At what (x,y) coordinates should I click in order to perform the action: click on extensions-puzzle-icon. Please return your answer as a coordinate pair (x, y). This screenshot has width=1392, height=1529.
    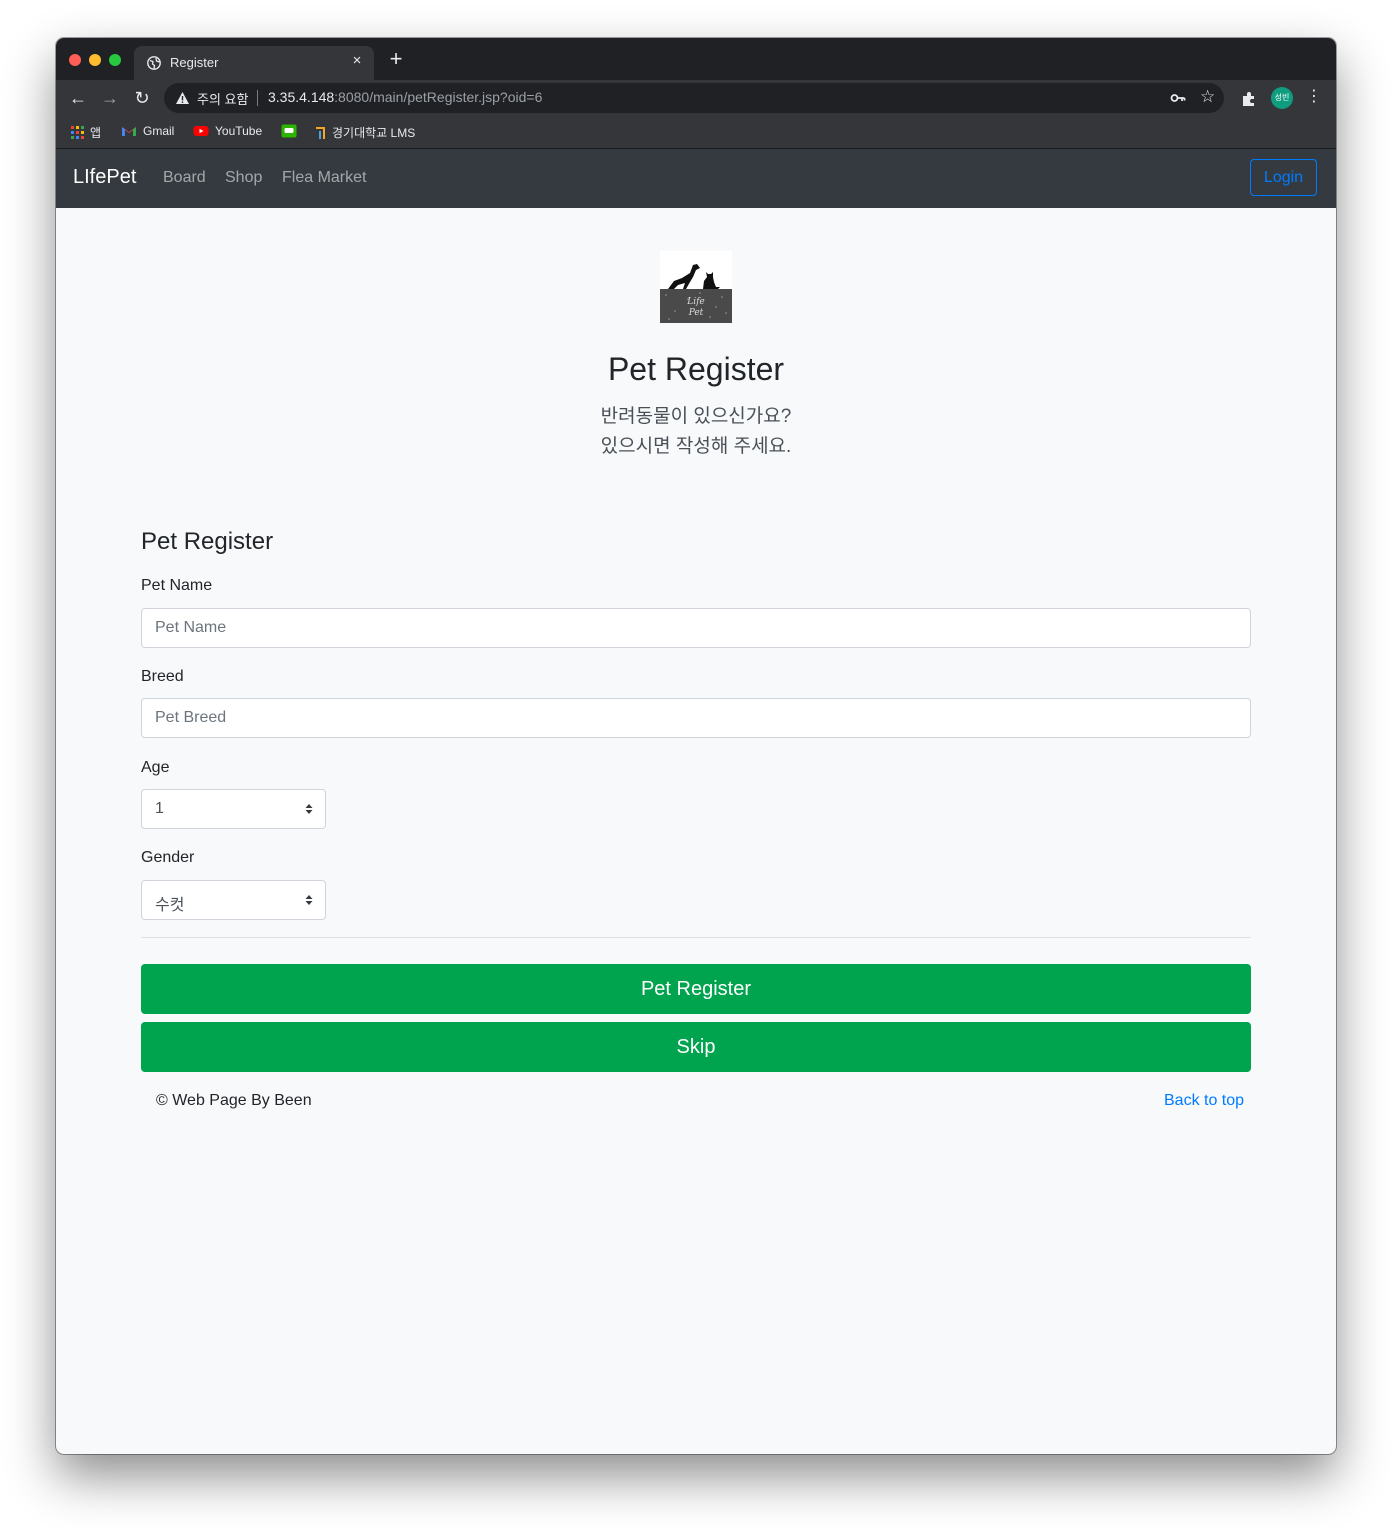
    Looking at the image, I should click on (1249, 99).